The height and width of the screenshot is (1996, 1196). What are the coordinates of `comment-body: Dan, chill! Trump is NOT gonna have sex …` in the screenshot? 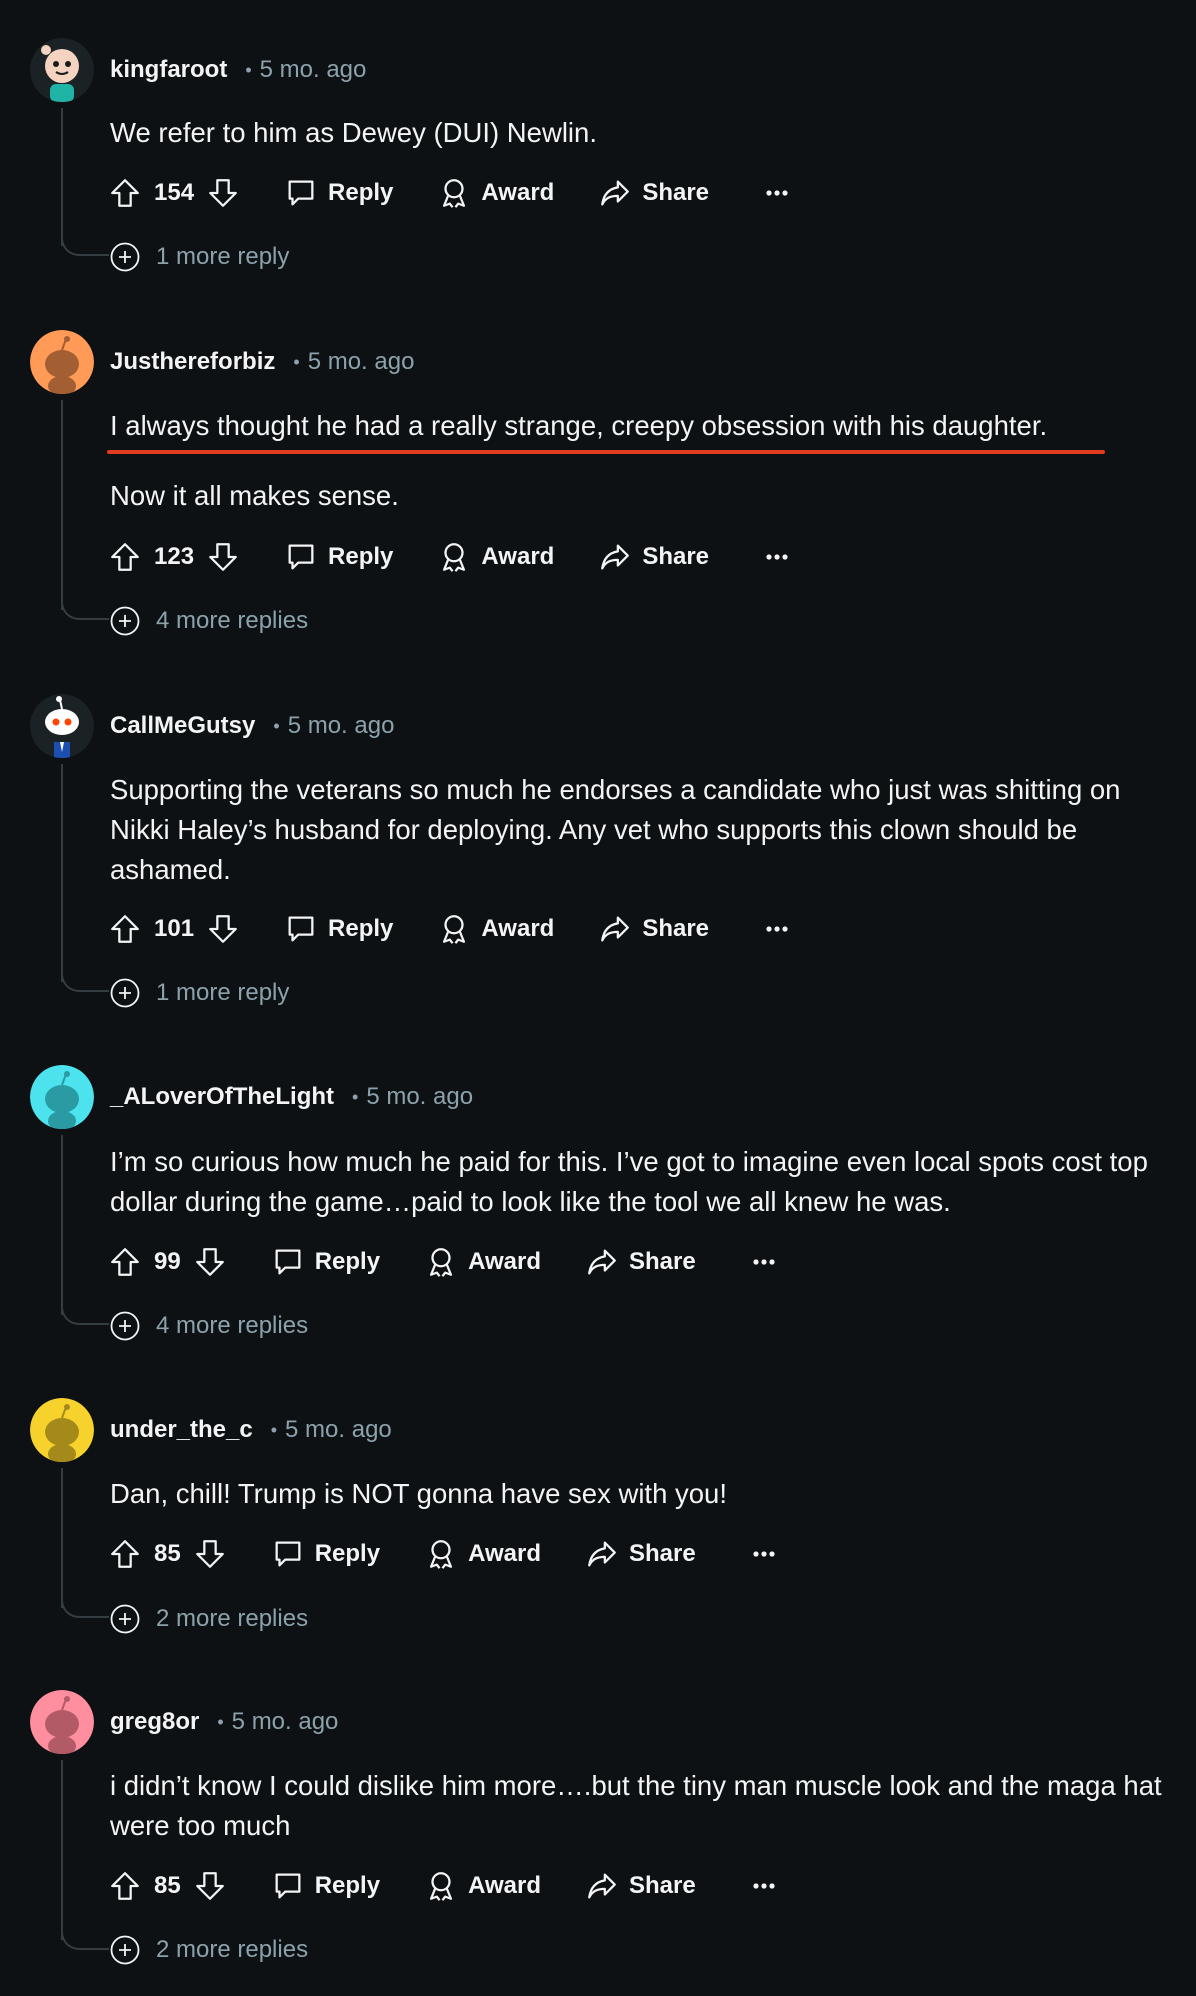 It's located at (646, 1494).